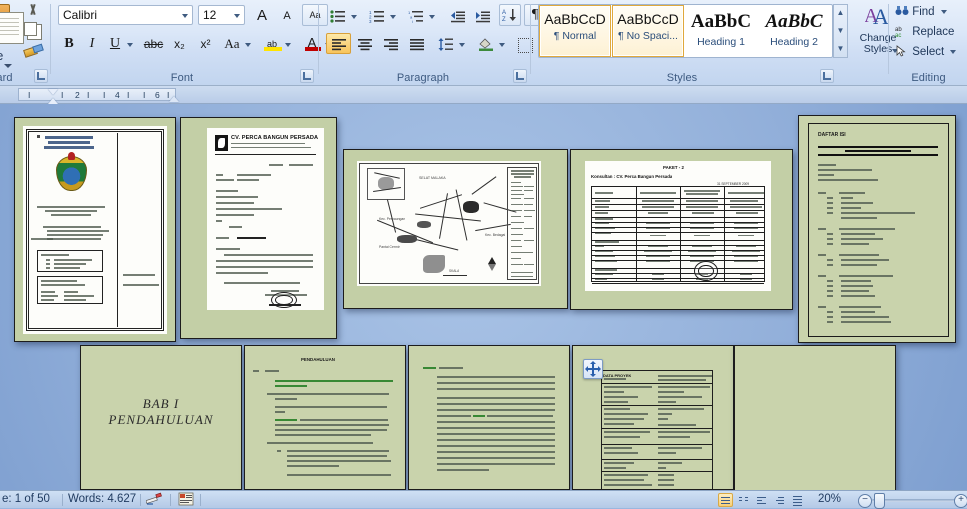  Describe the element at coordinates (33, 11) in the screenshot. I see `cut-icon` at that location.